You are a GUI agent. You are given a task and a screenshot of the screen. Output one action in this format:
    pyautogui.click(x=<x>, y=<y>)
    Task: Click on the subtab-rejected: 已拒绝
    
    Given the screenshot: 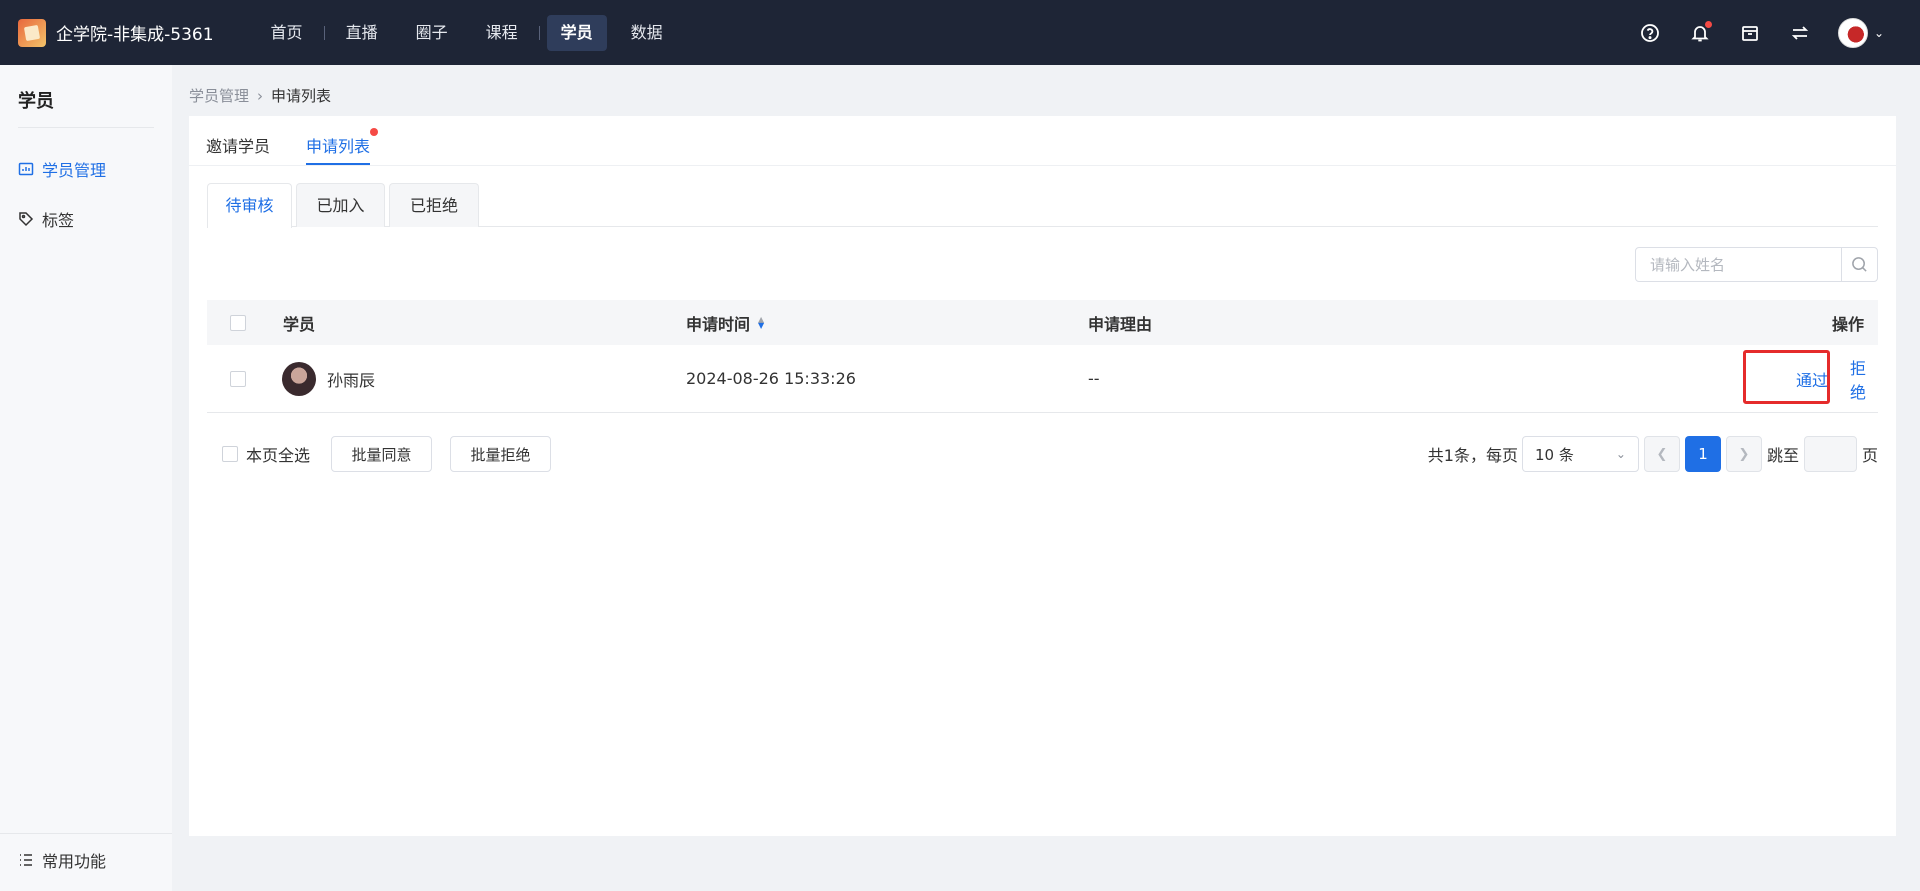 What is the action you would take?
    pyautogui.click(x=434, y=205)
    